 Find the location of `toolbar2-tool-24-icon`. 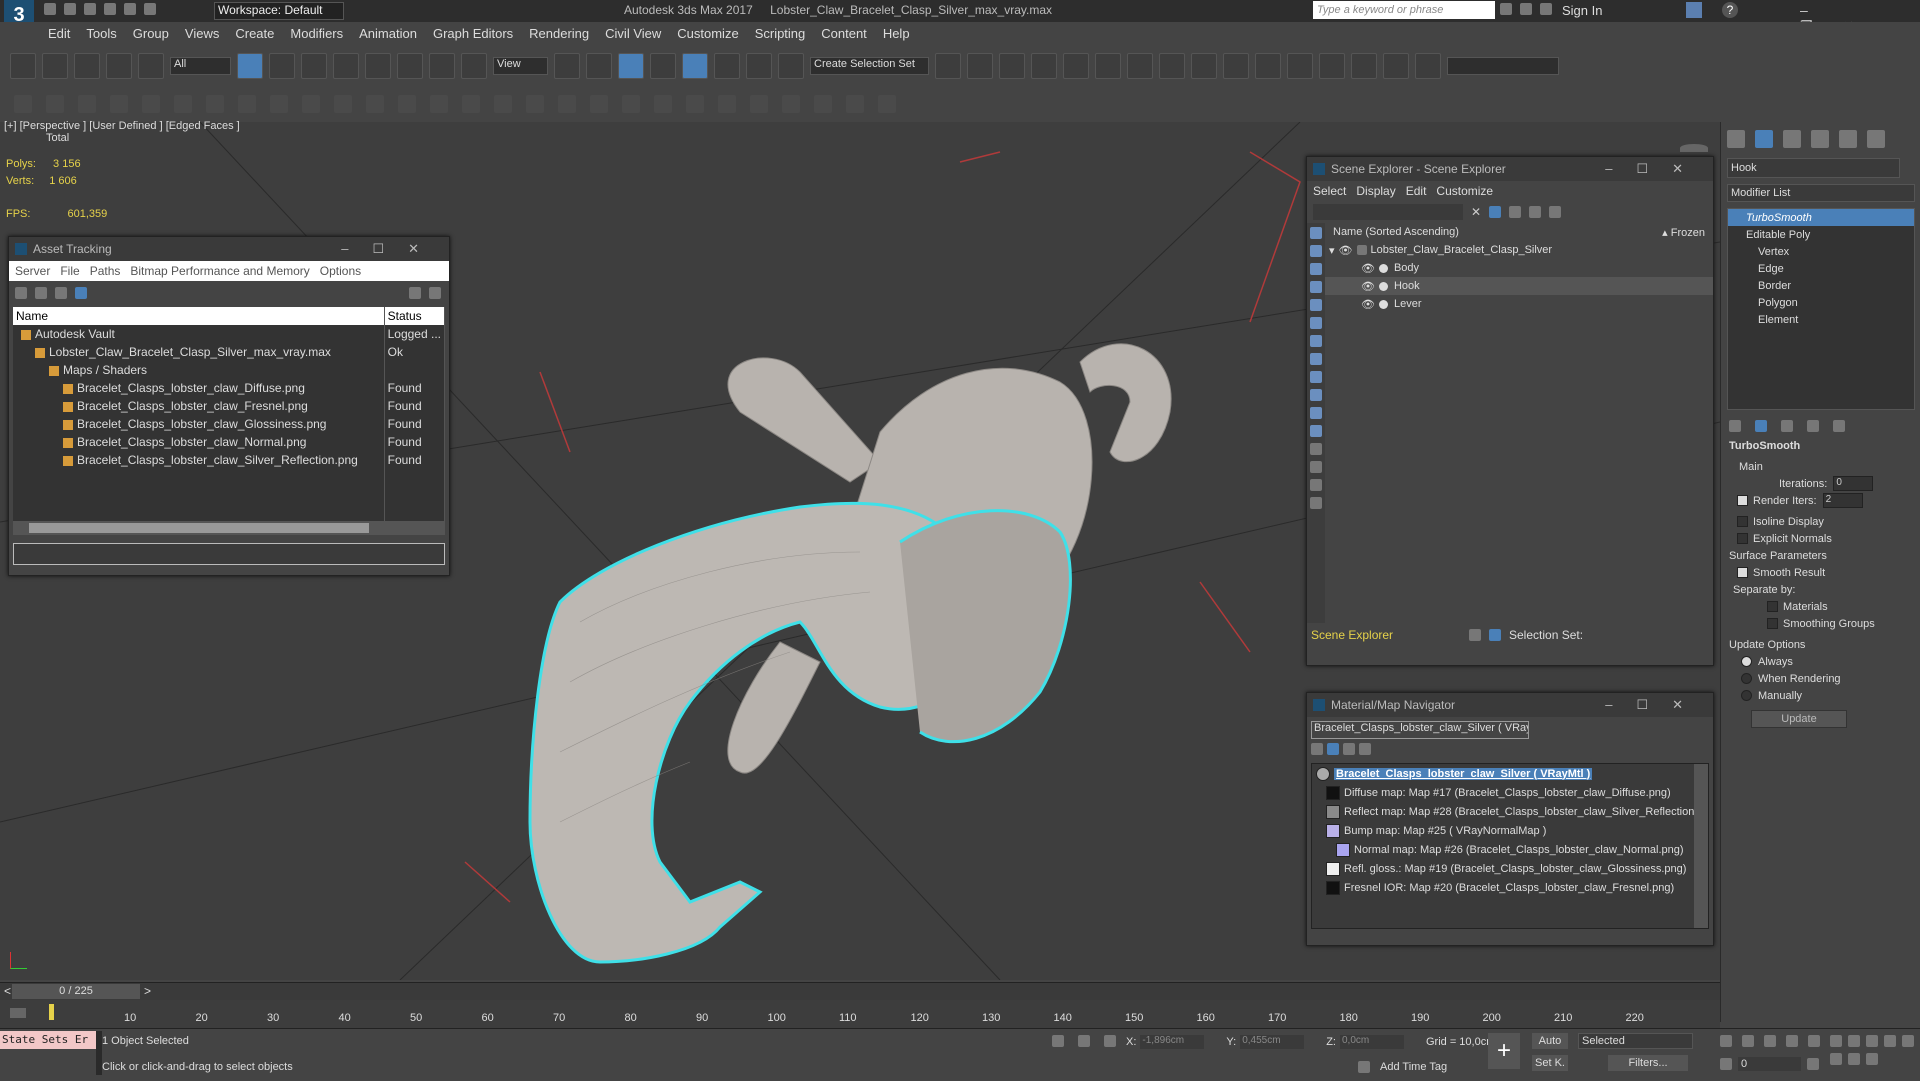

toolbar2-tool-24-icon is located at coordinates (759, 104).